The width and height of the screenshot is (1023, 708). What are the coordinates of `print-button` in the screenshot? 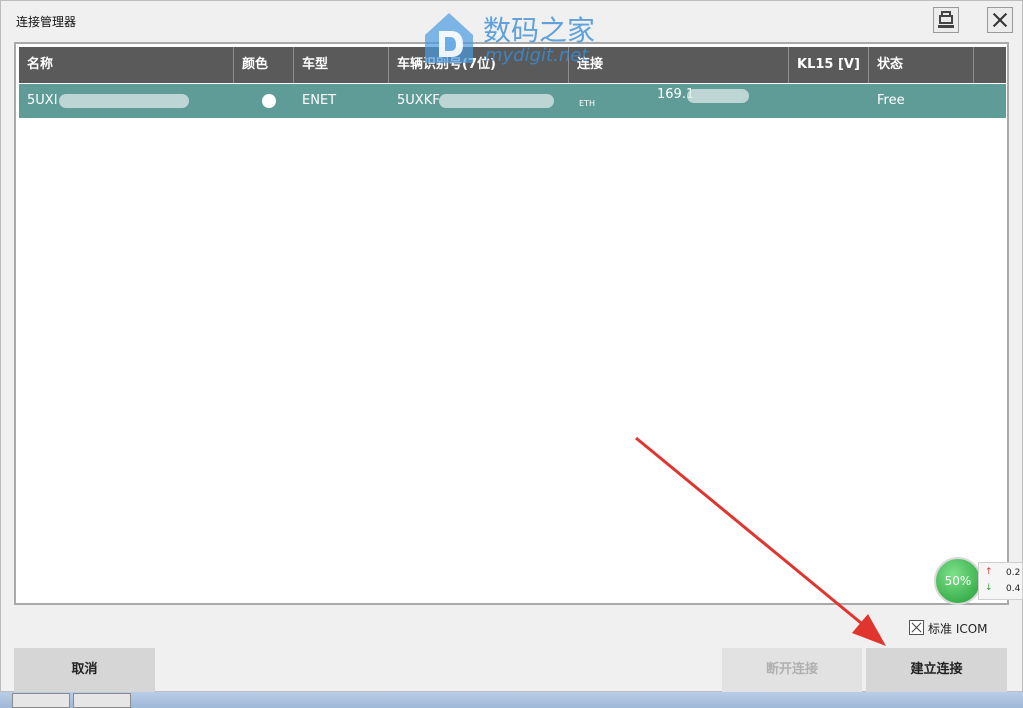 It's located at (946, 20).